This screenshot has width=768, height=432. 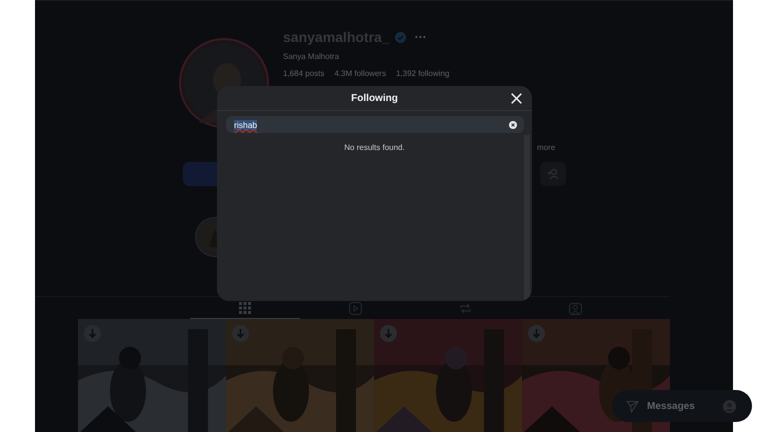 I want to click on profile-stat: 4.3M followers, so click(x=360, y=73).